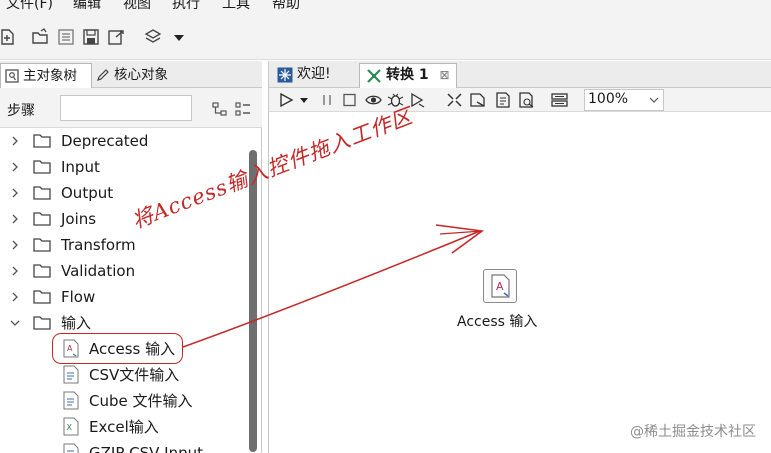 Image resolution: width=771 pixels, height=453 pixels. I want to click on tree-step-gzip-csv-input: GZIP CSV Input, so click(124, 446).